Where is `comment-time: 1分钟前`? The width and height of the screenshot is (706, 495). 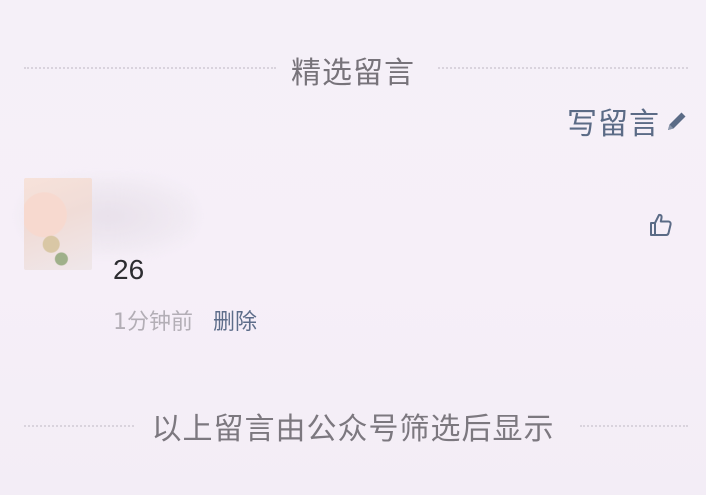
comment-time: 1分钟前 is located at coordinates (153, 322).